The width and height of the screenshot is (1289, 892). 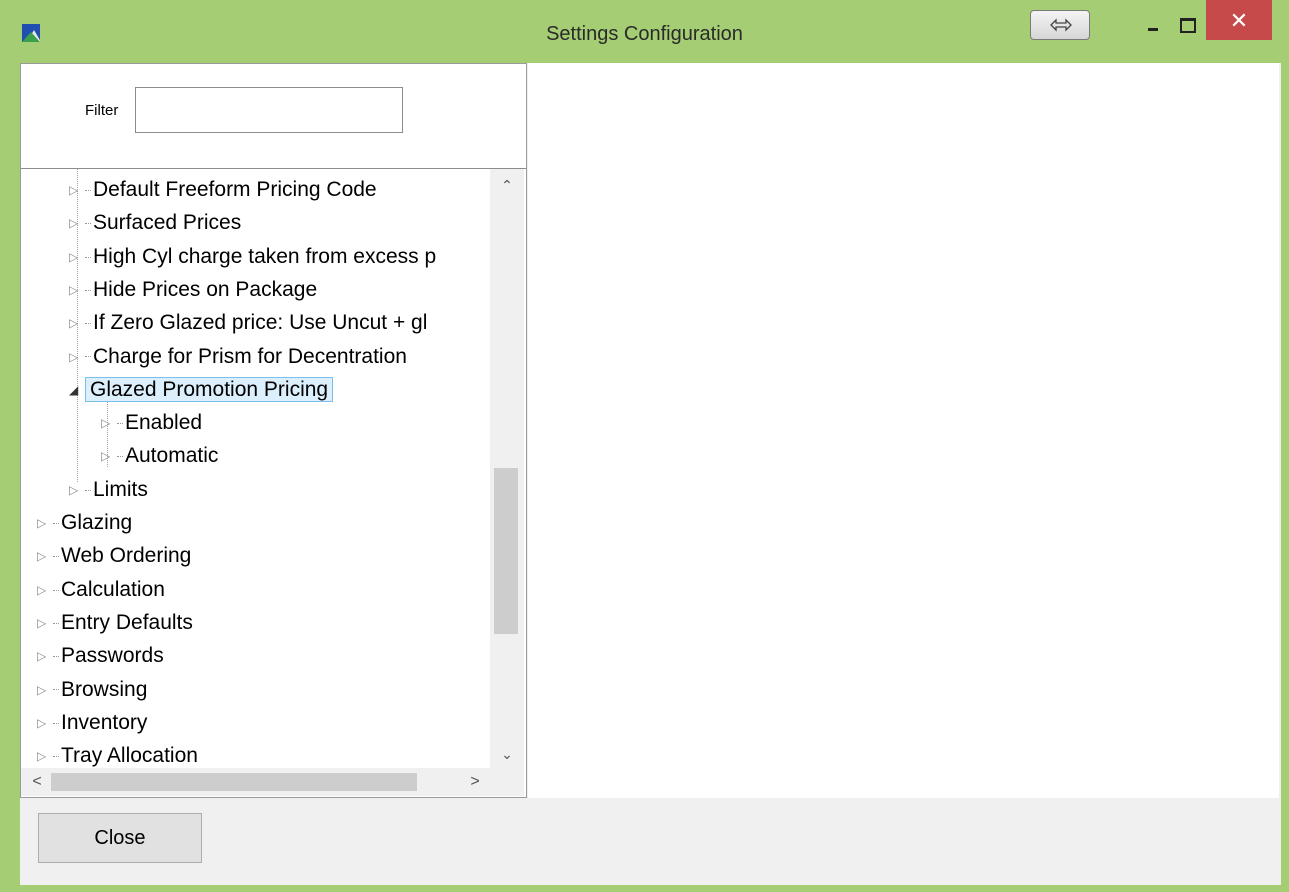 I want to click on scroll-right-icon: >, so click(x=475, y=782).